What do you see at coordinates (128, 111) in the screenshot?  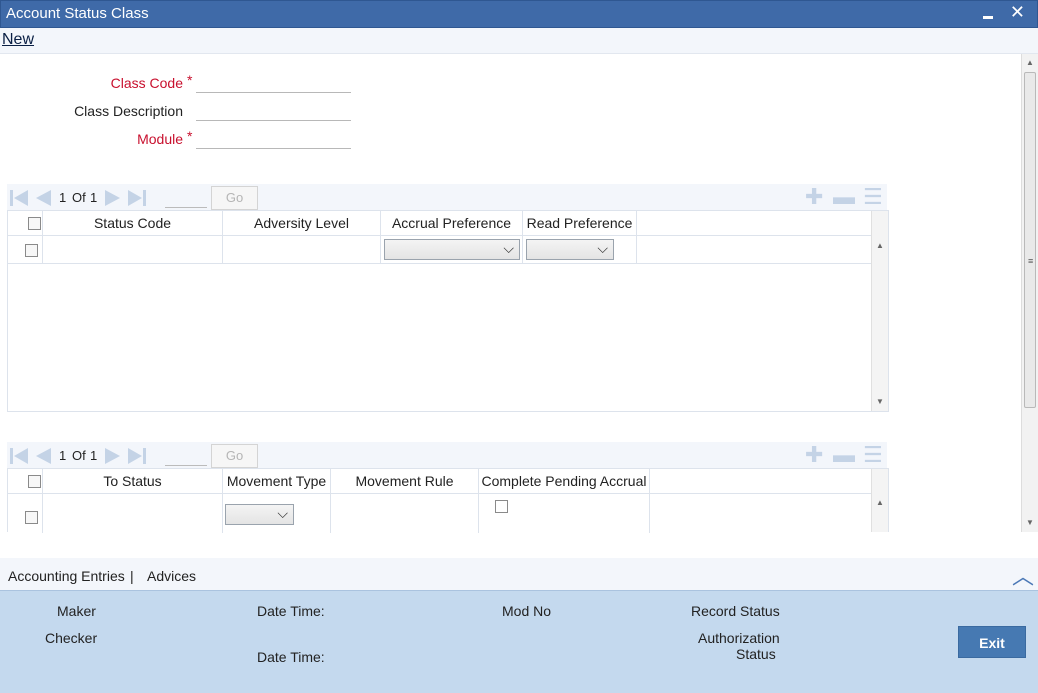 I see `class-description-label: Class Description` at bounding box center [128, 111].